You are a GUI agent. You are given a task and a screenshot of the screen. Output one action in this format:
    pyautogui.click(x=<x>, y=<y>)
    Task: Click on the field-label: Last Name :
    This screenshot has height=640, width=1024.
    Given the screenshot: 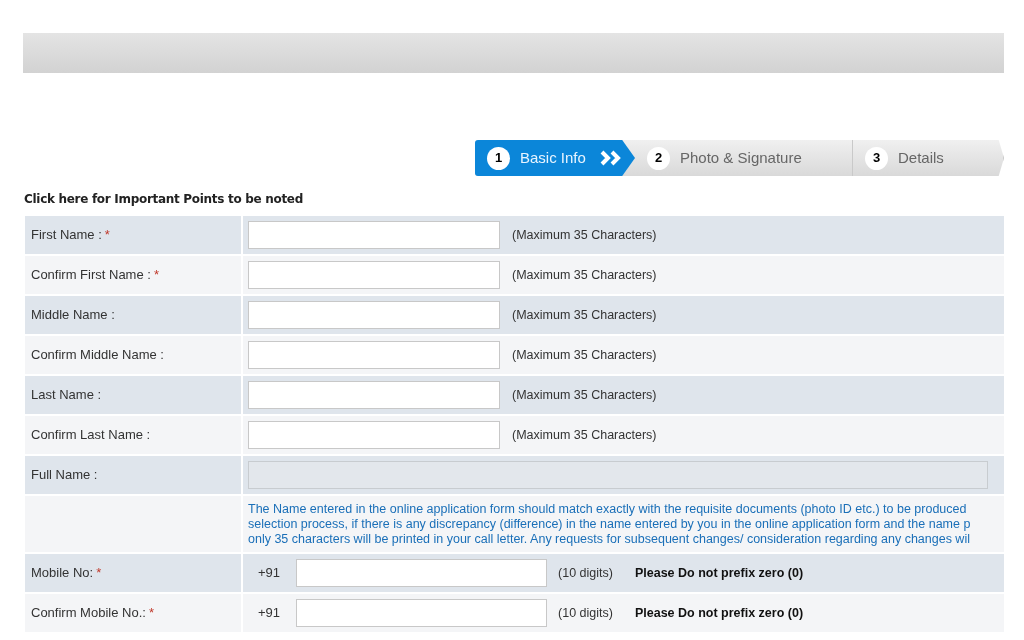 What is the action you would take?
    pyautogui.click(x=66, y=395)
    